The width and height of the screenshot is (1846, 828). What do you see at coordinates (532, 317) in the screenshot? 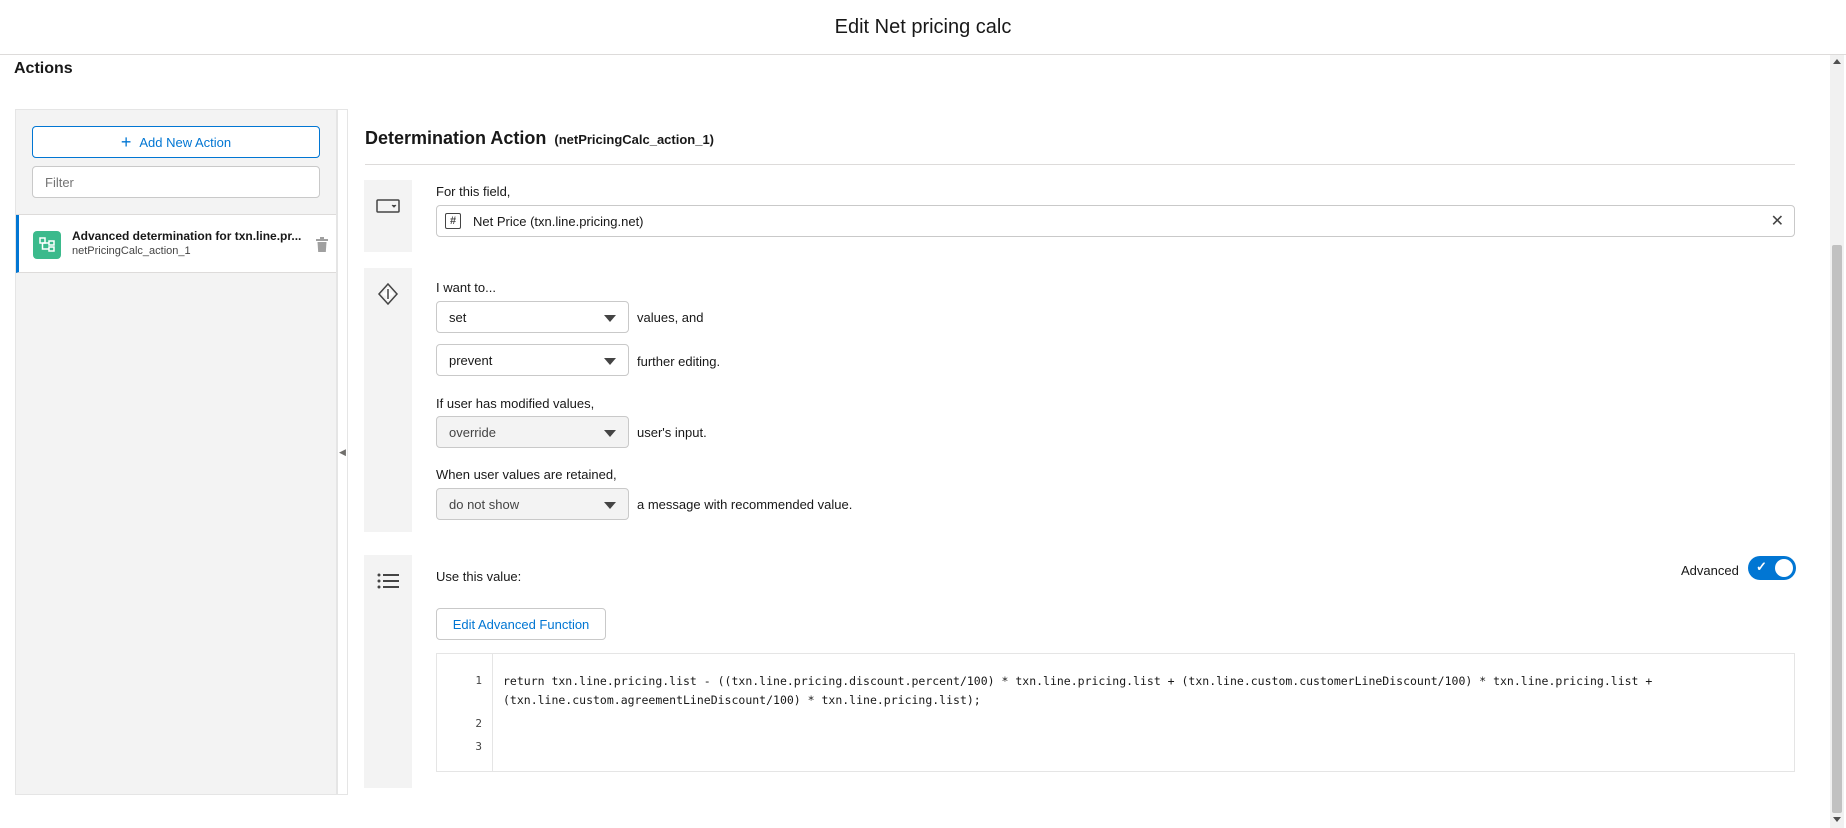
I see `action-select: set` at bounding box center [532, 317].